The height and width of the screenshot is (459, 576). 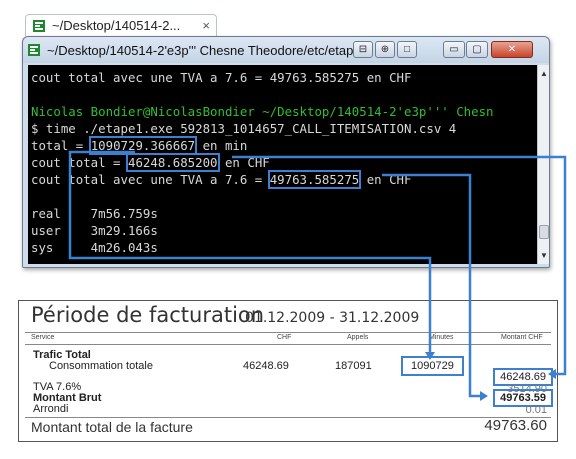 What do you see at coordinates (544, 256) in the screenshot?
I see `scroll-down-icon: ▼` at bounding box center [544, 256].